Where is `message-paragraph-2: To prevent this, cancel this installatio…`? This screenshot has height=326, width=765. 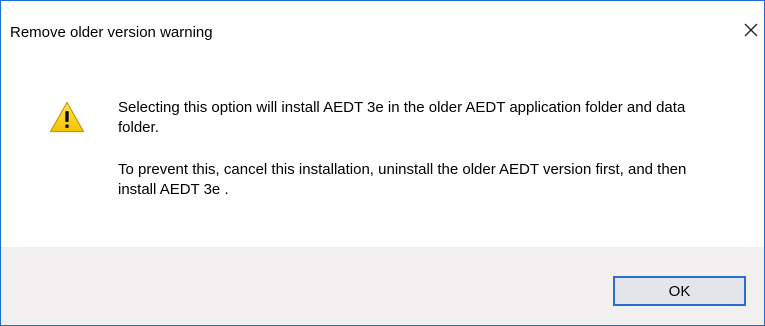 message-paragraph-2: To prevent this, cancel this installatio… is located at coordinates (402, 179).